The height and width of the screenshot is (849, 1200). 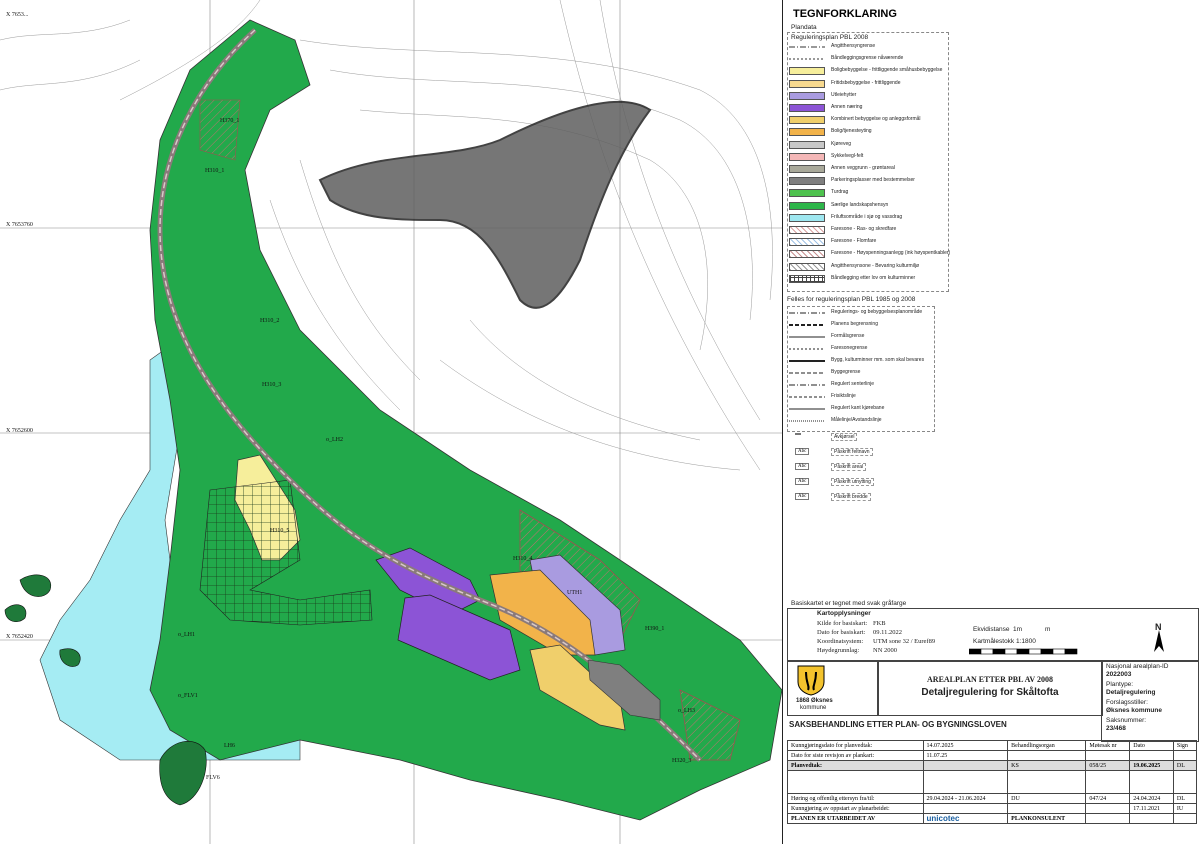 I want to click on symbol-label: Påskrift utnytting, so click(x=852, y=482).